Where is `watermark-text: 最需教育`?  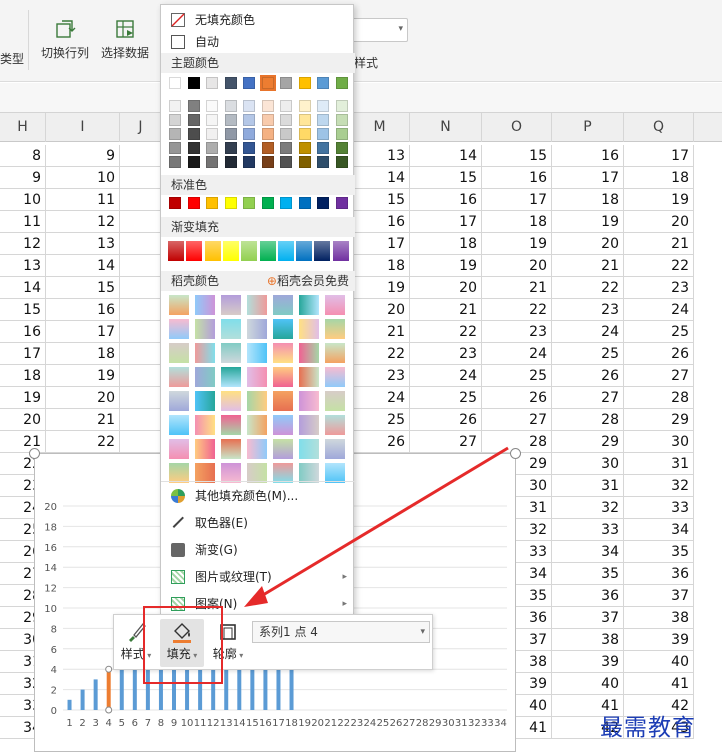 watermark-text: 最需教育 is located at coordinates (648, 728).